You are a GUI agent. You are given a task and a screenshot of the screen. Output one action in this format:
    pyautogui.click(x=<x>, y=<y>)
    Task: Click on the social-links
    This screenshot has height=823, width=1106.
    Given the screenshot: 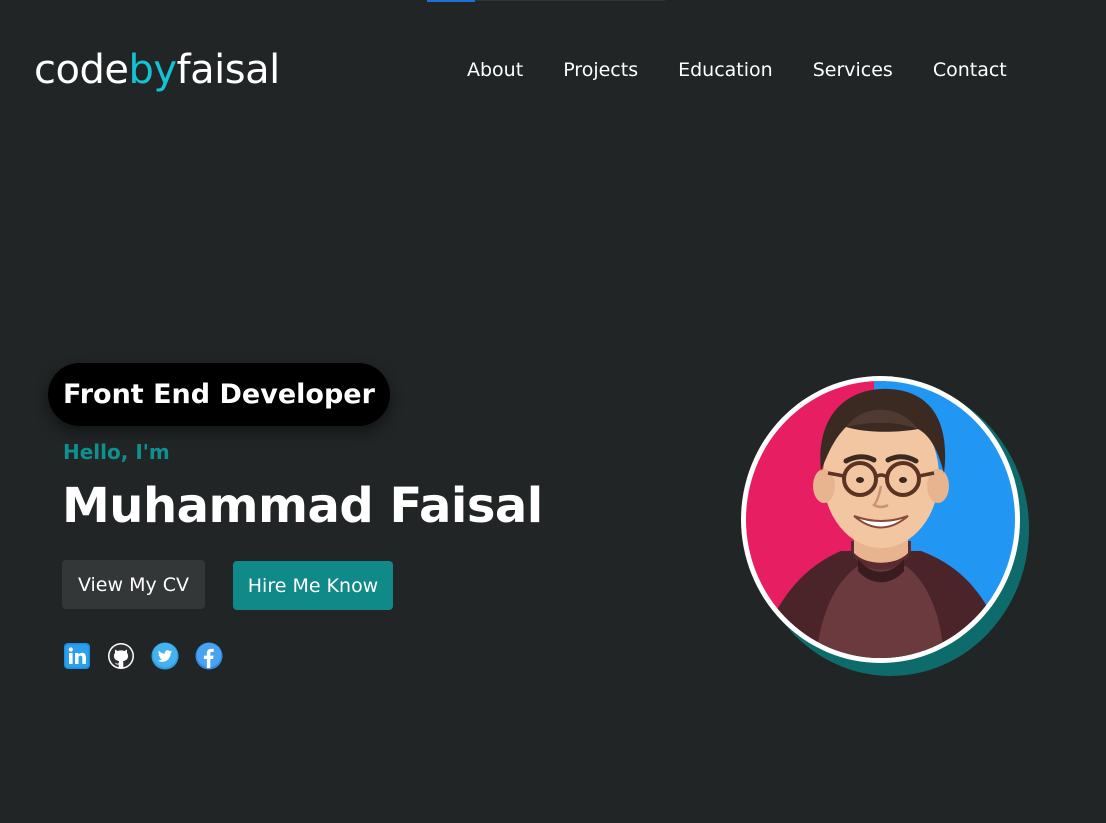 What is the action you would take?
    pyautogui.click(x=143, y=656)
    